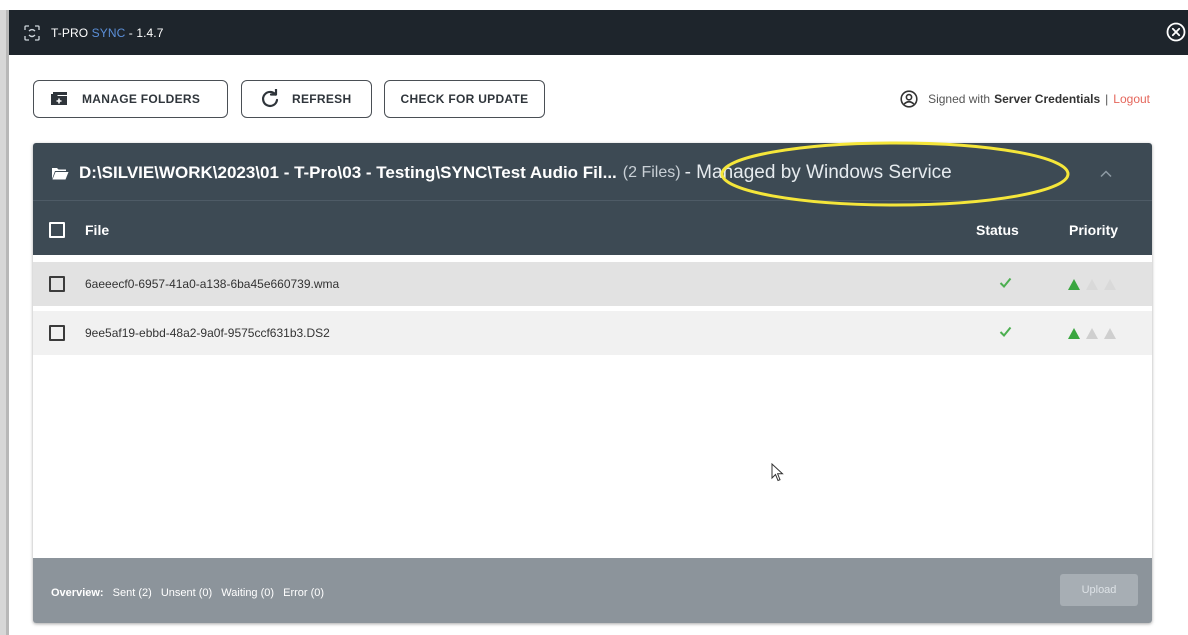 This screenshot has width=1188, height=635. I want to click on check-for-update-button: CHECK FOR UPDATE, so click(464, 99).